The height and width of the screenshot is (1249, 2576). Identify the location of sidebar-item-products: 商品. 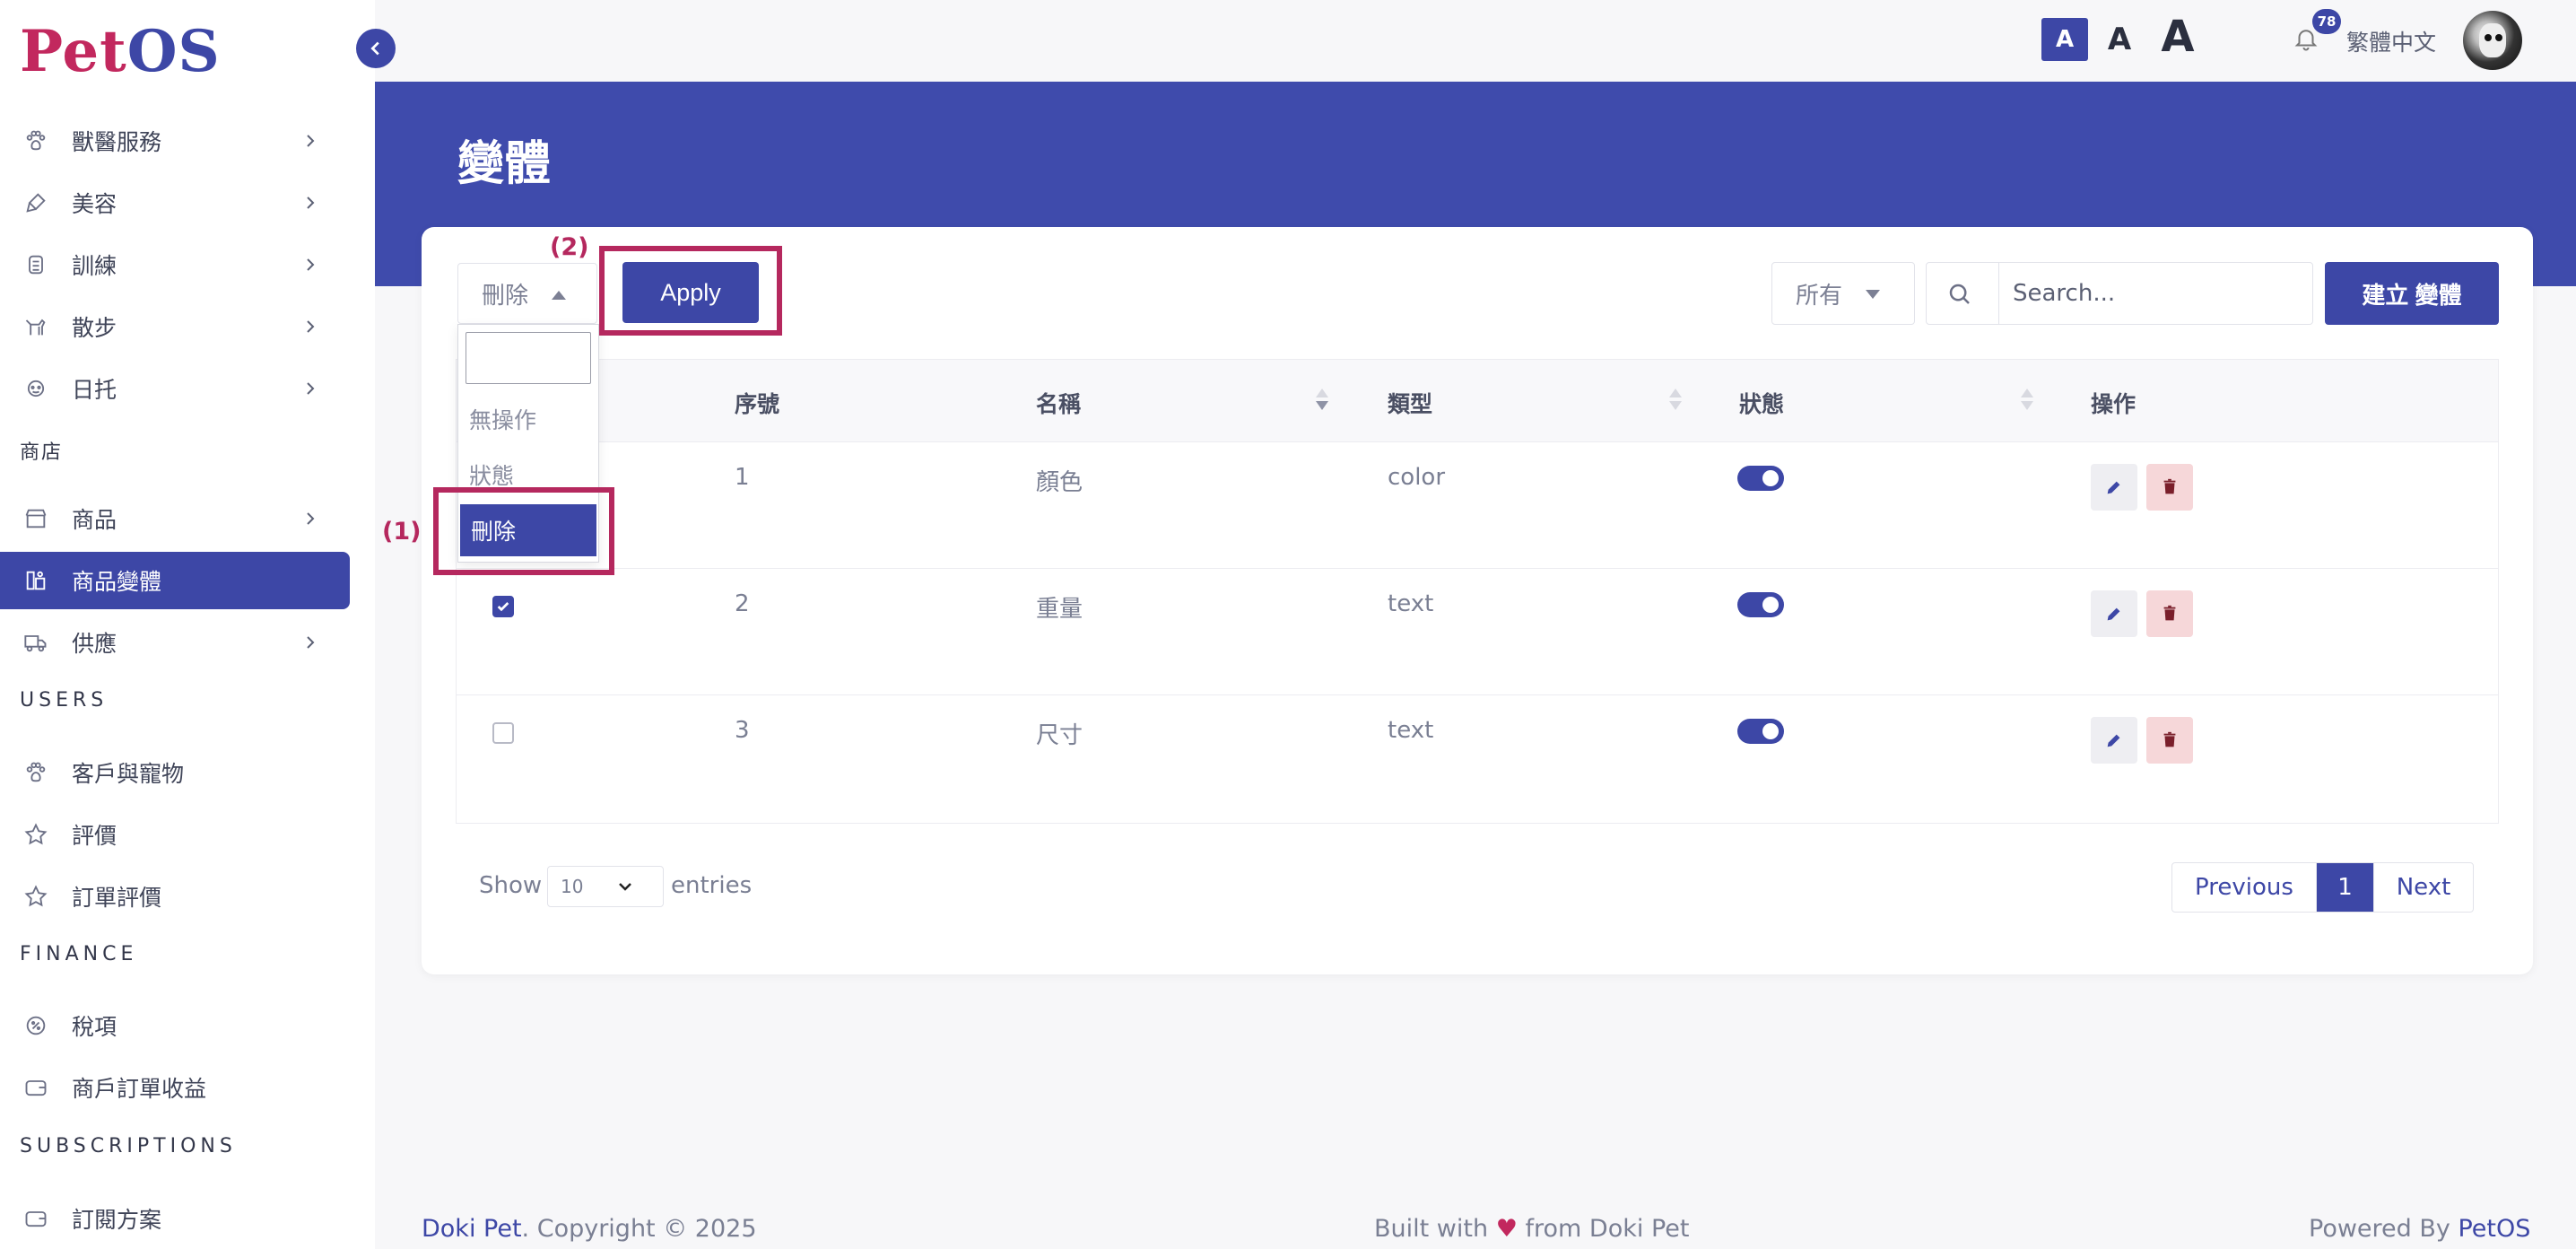
(175, 518).